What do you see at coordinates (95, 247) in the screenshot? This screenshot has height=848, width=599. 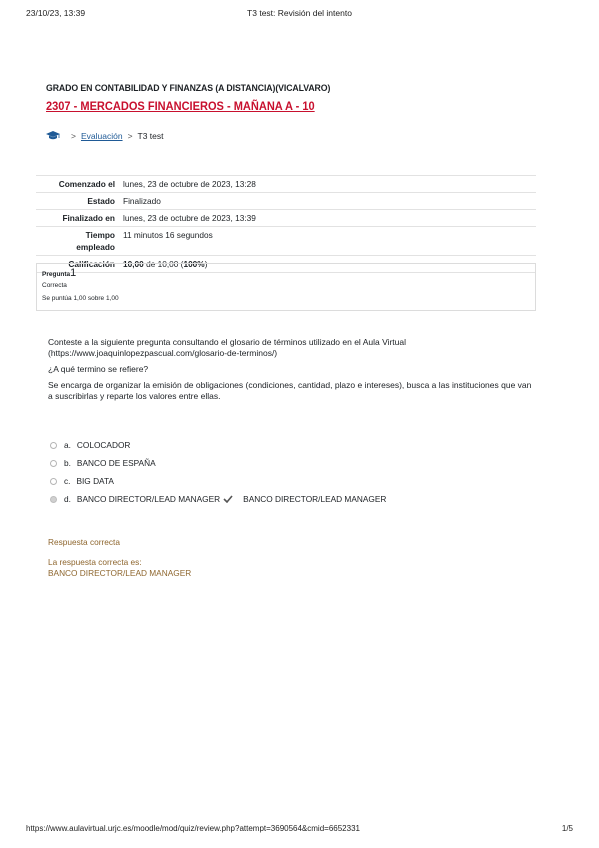 I see `summary-label-line: empleado` at bounding box center [95, 247].